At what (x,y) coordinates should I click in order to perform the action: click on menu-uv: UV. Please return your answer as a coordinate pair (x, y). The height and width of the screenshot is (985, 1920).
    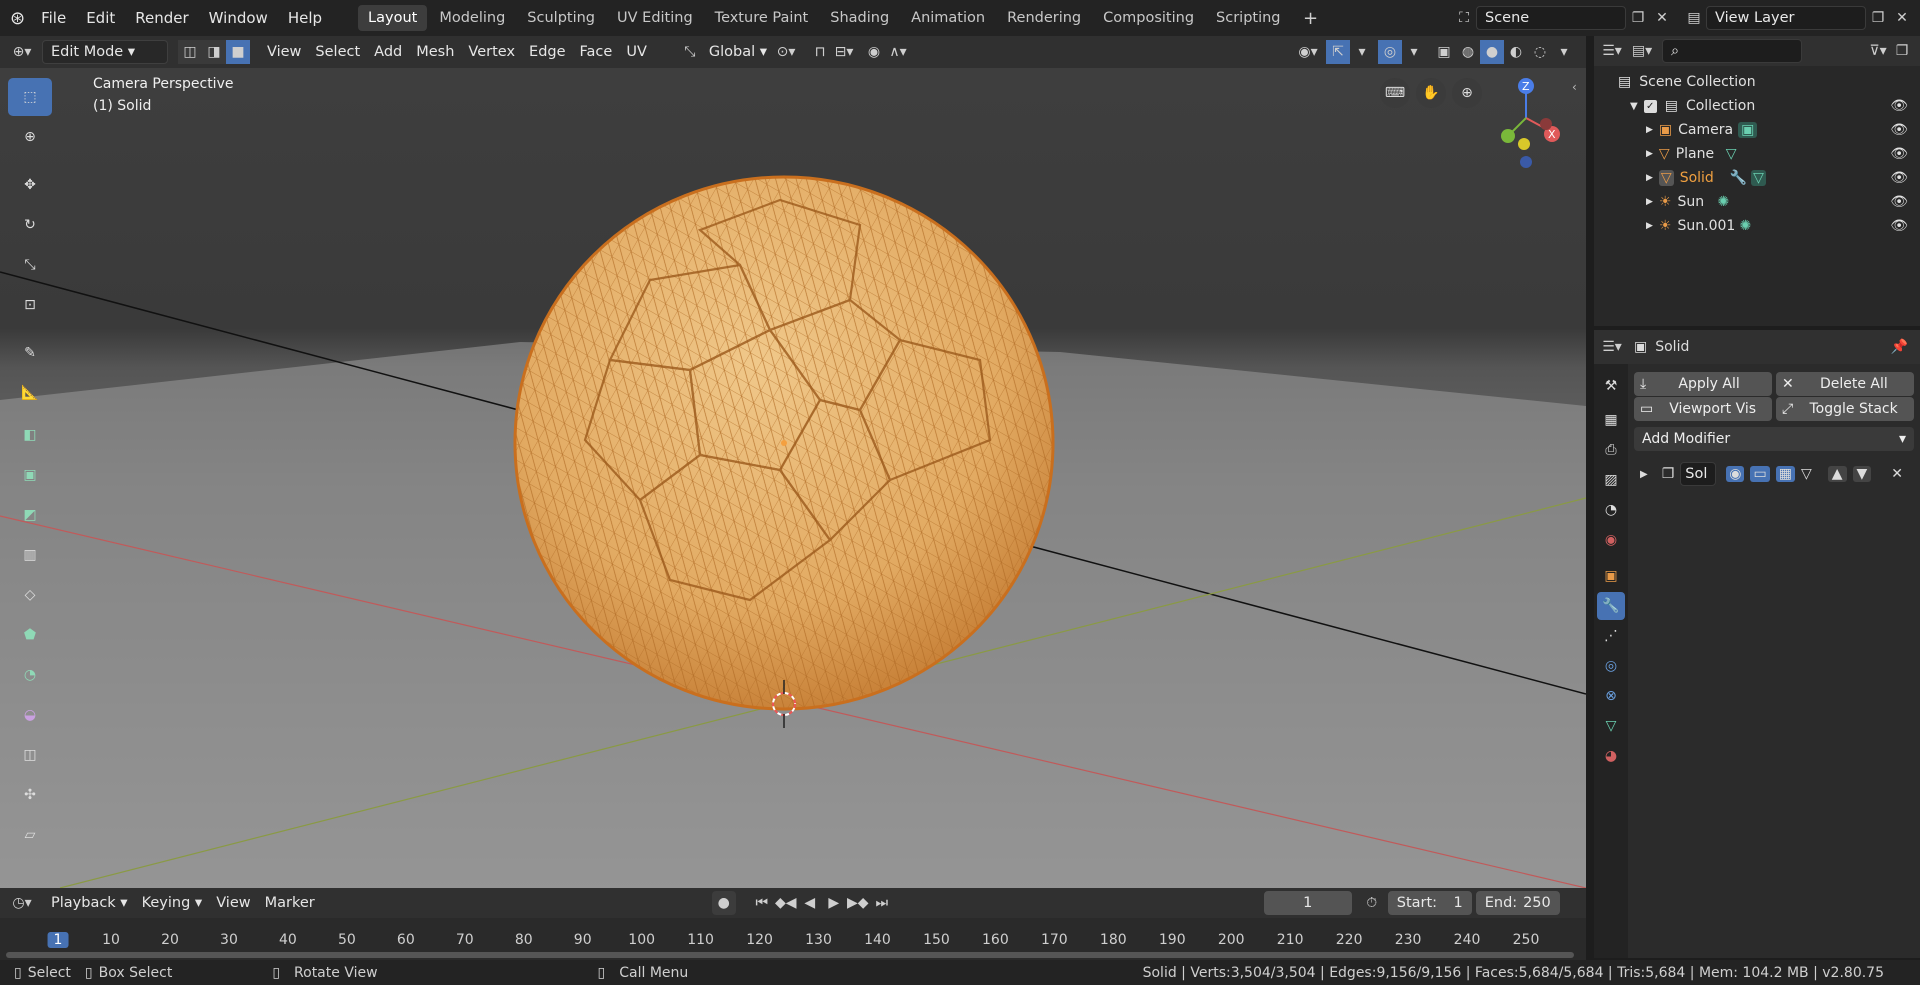
    Looking at the image, I should click on (636, 52).